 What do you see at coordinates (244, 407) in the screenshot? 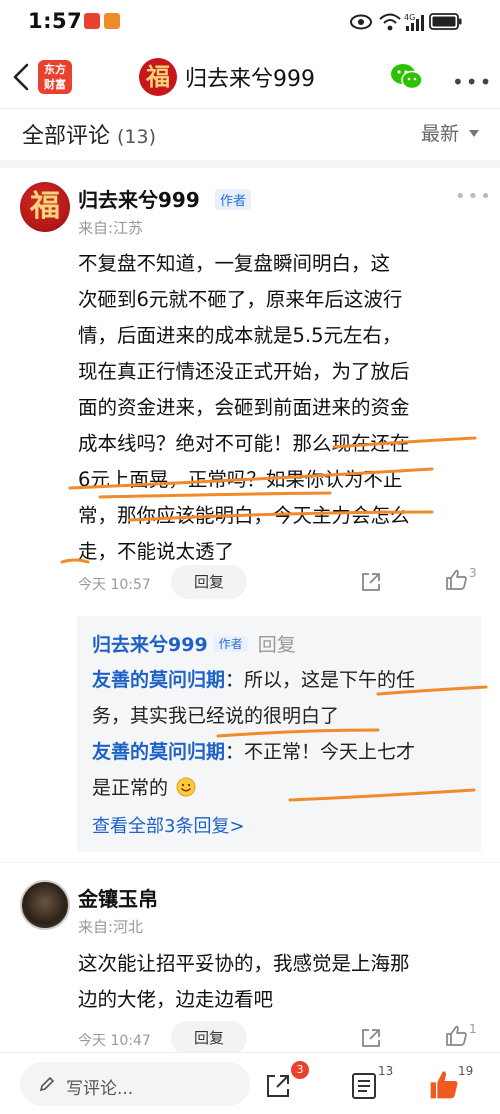
I see `comment-line: 面的资金进来，会砸到前面进来的资金` at bounding box center [244, 407].